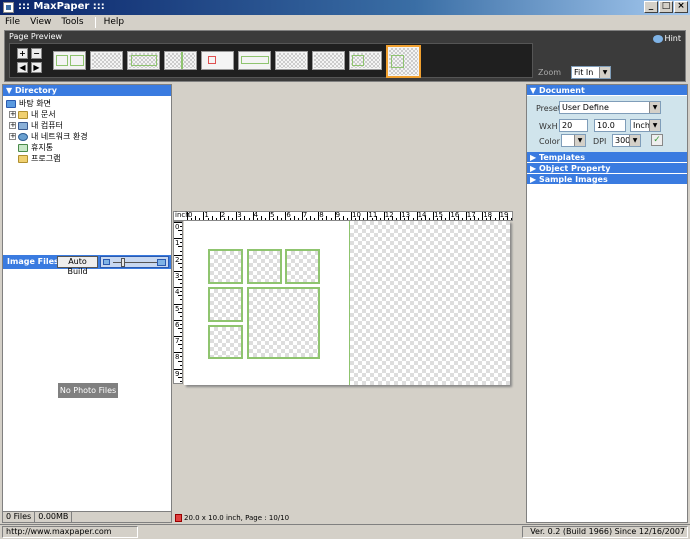 This screenshot has height=539, width=690. I want to click on next-page-button: ▶, so click(36, 67).